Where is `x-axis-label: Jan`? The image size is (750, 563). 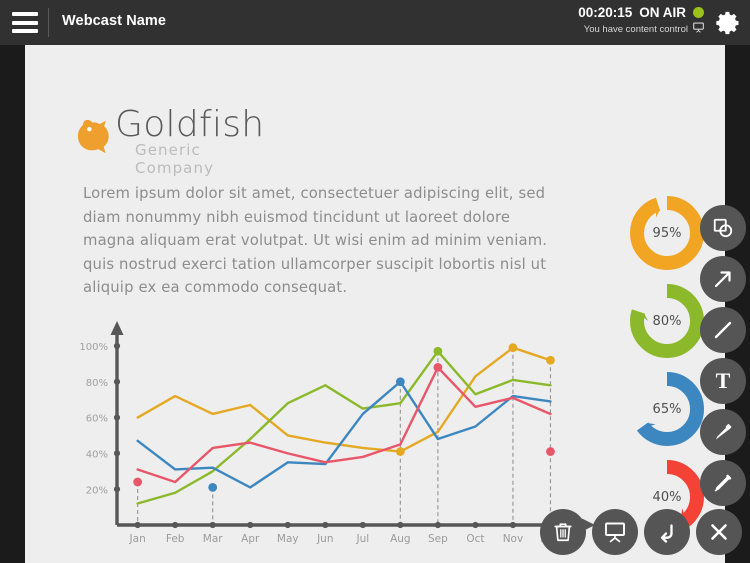
x-axis-label: Jan is located at coordinates (137, 539).